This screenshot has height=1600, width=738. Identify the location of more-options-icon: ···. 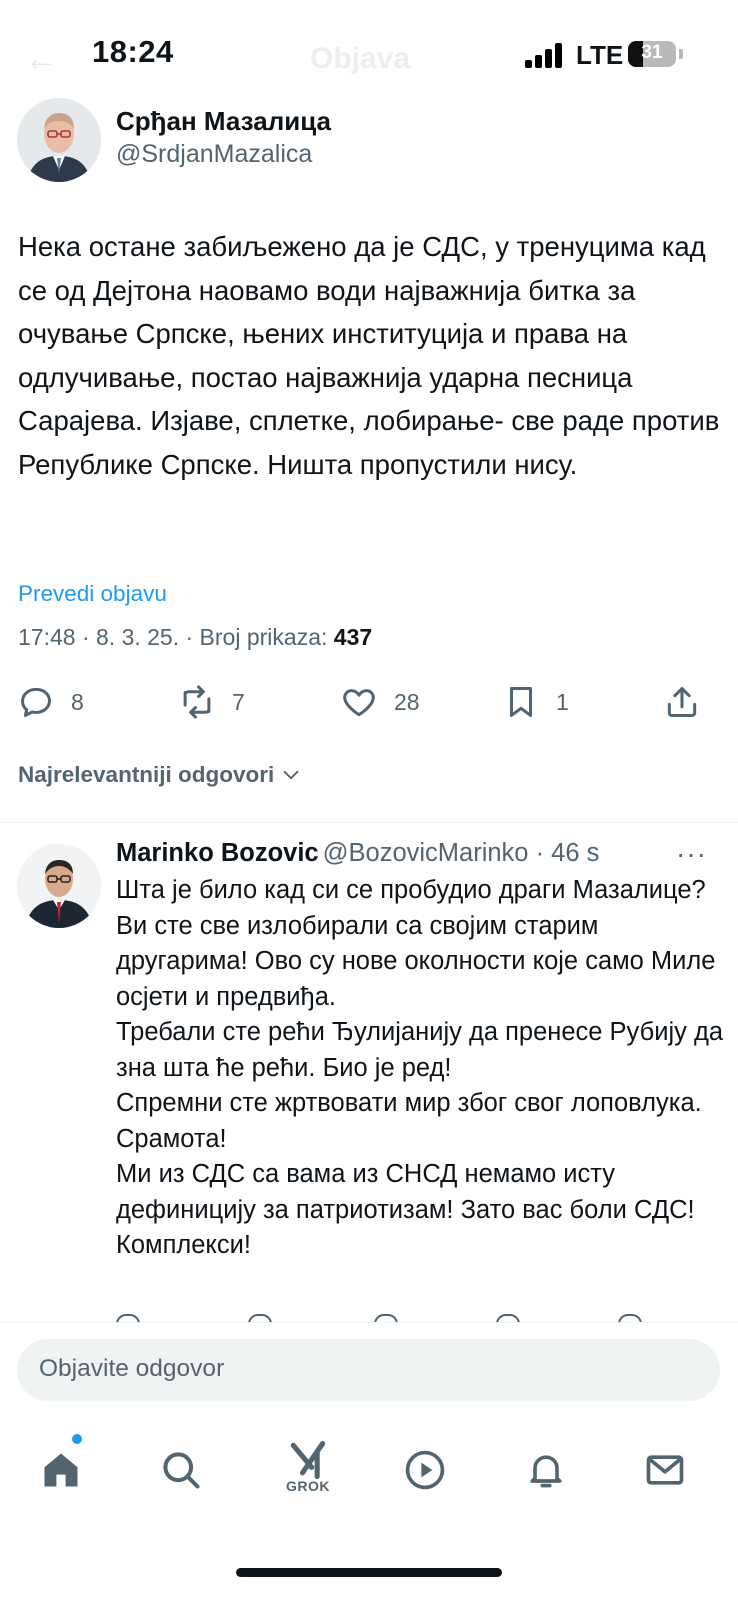
(691, 854).